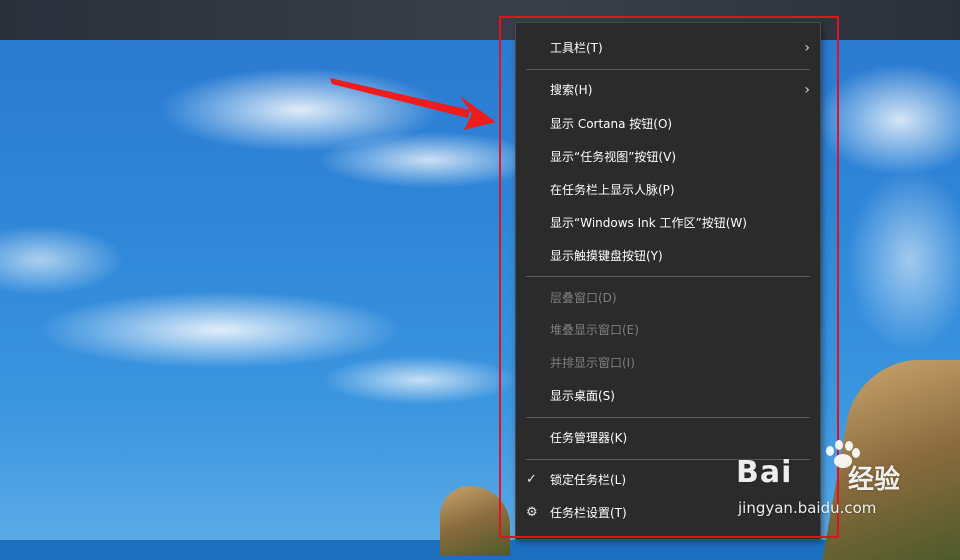 This screenshot has height=560, width=960. I want to click on watermark-url: jingyan.baidu.com, so click(807, 508).